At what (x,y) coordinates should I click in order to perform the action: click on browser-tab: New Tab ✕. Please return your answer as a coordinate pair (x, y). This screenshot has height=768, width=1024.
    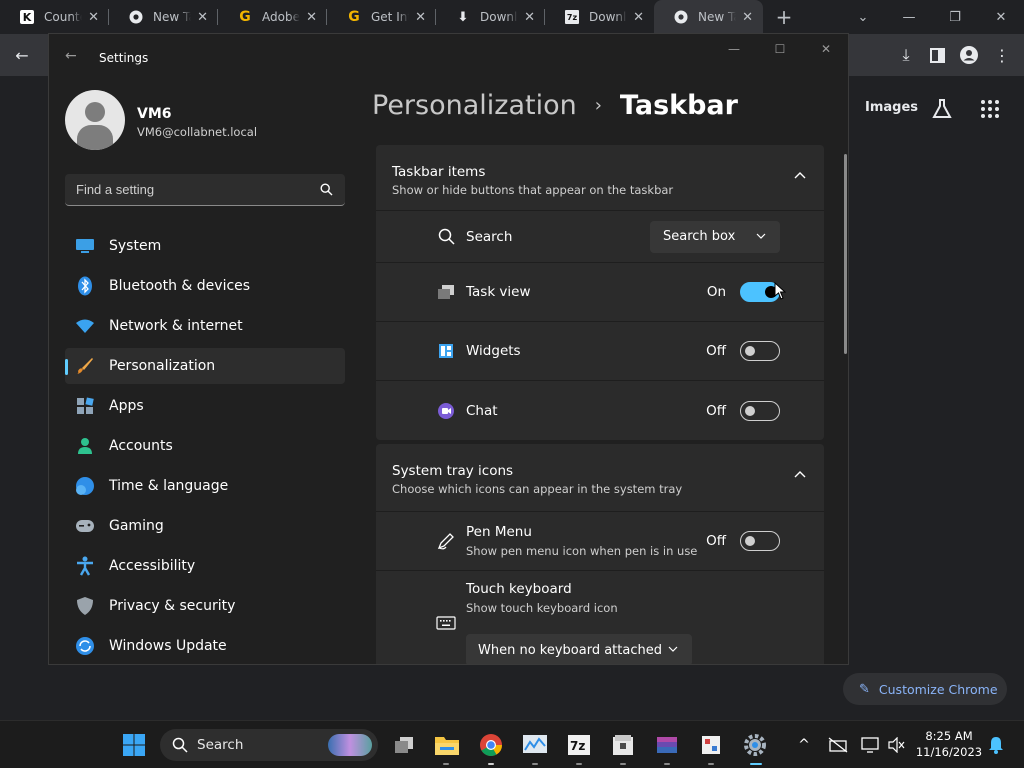
    Looking at the image, I should click on (163, 17).